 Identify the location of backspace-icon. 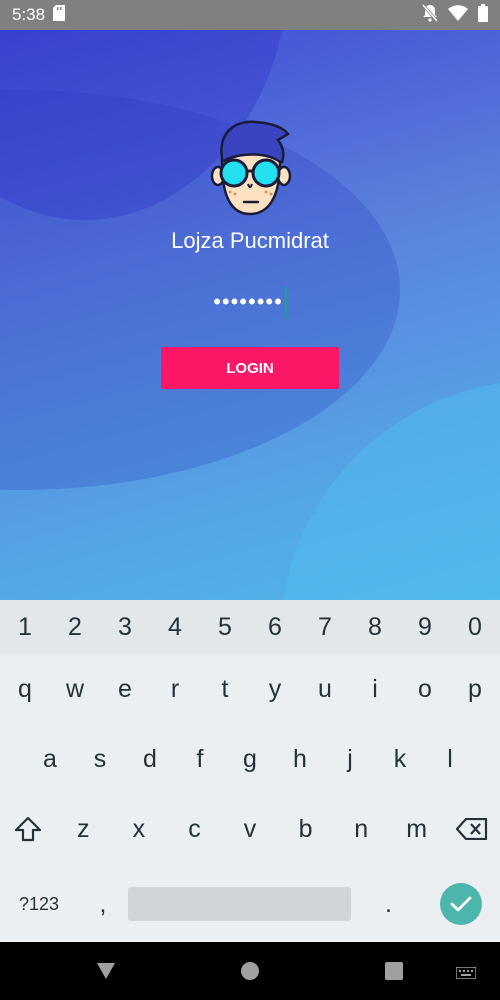
(472, 829).